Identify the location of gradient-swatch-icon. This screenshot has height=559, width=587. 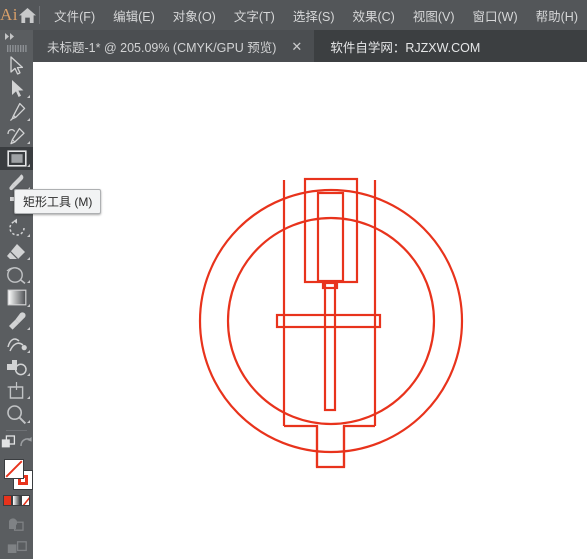
(16, 501).